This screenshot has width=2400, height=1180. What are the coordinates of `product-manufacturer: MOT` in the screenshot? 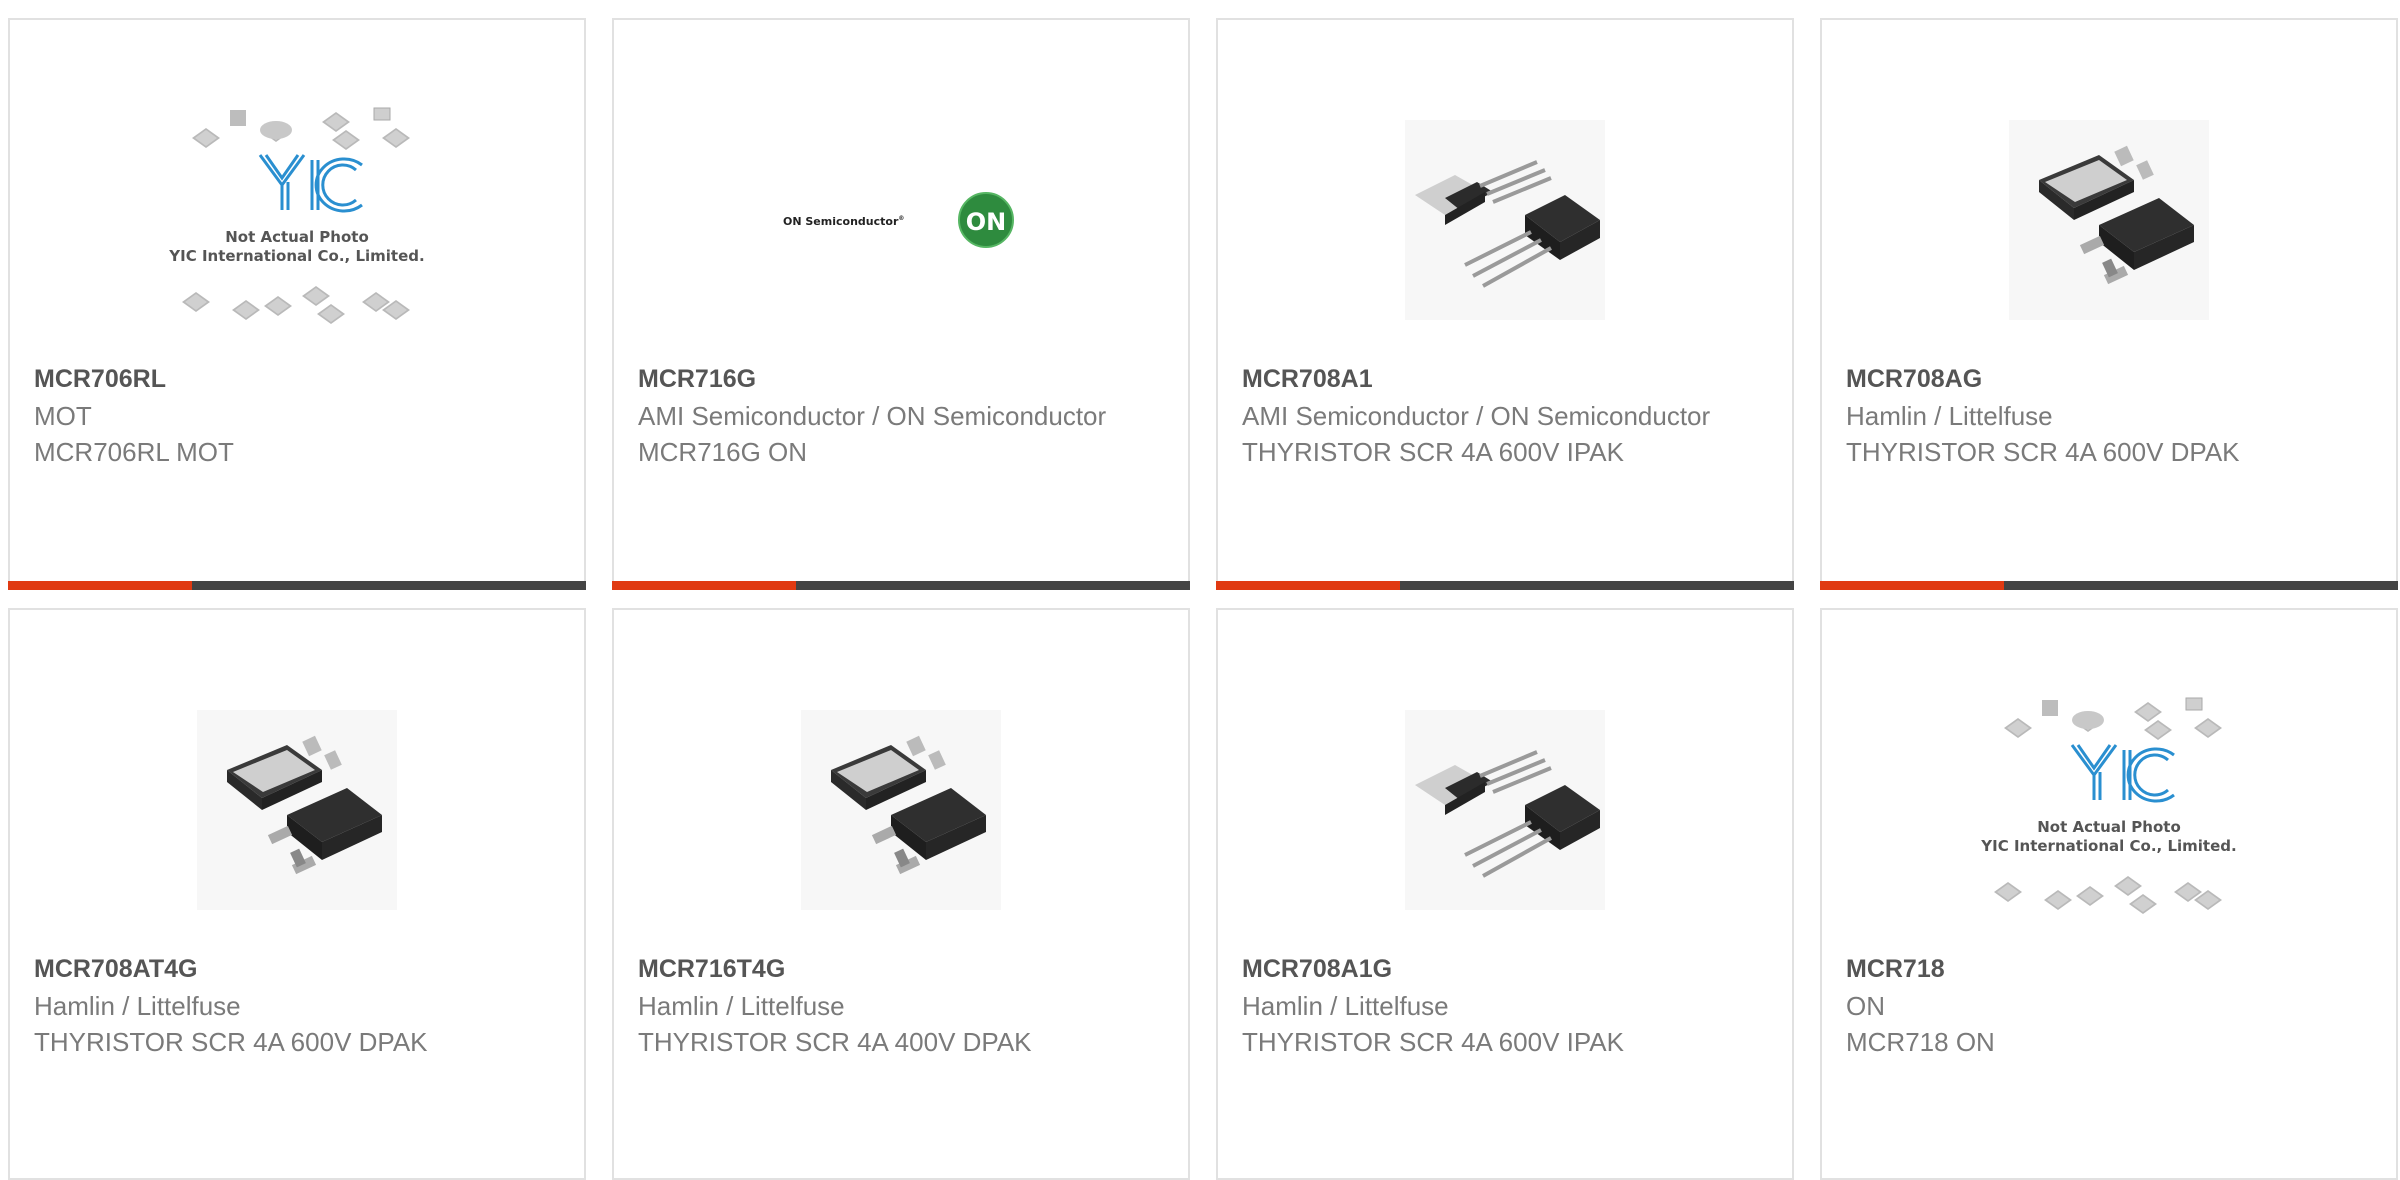 It's located at (63, 416).